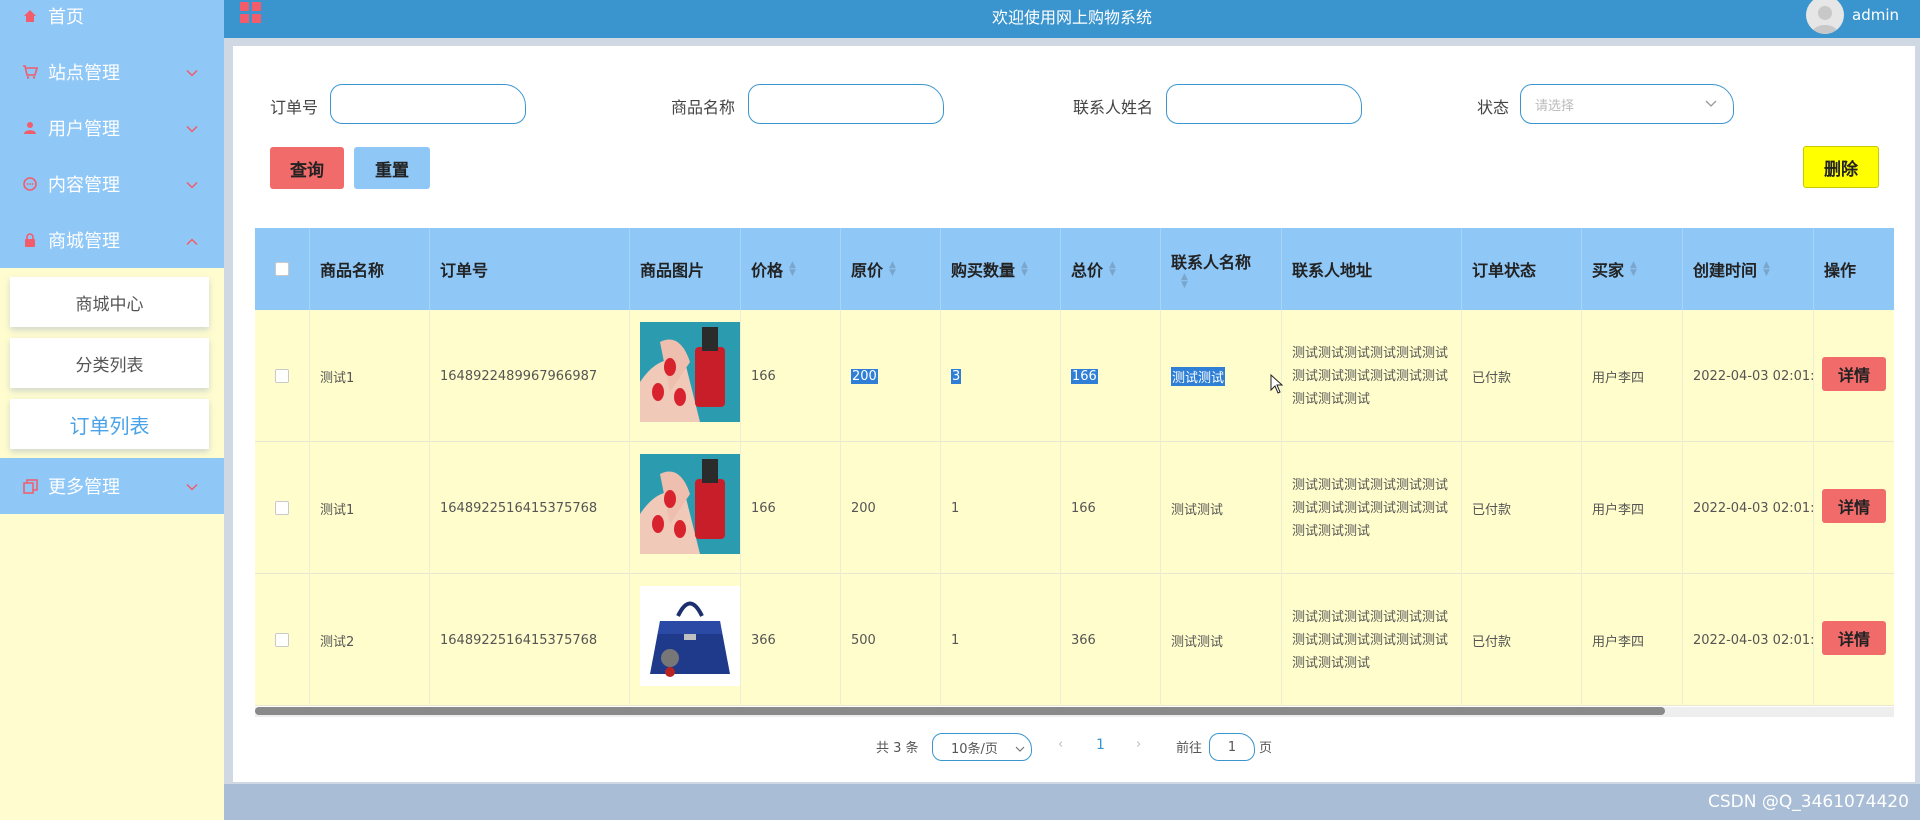 The image size is (1920, 820). What do you see at coordinates (1555, 106) in the screenshot?
I see `status-select-placeholder: 请选择` at bounding box center [1555, 106].